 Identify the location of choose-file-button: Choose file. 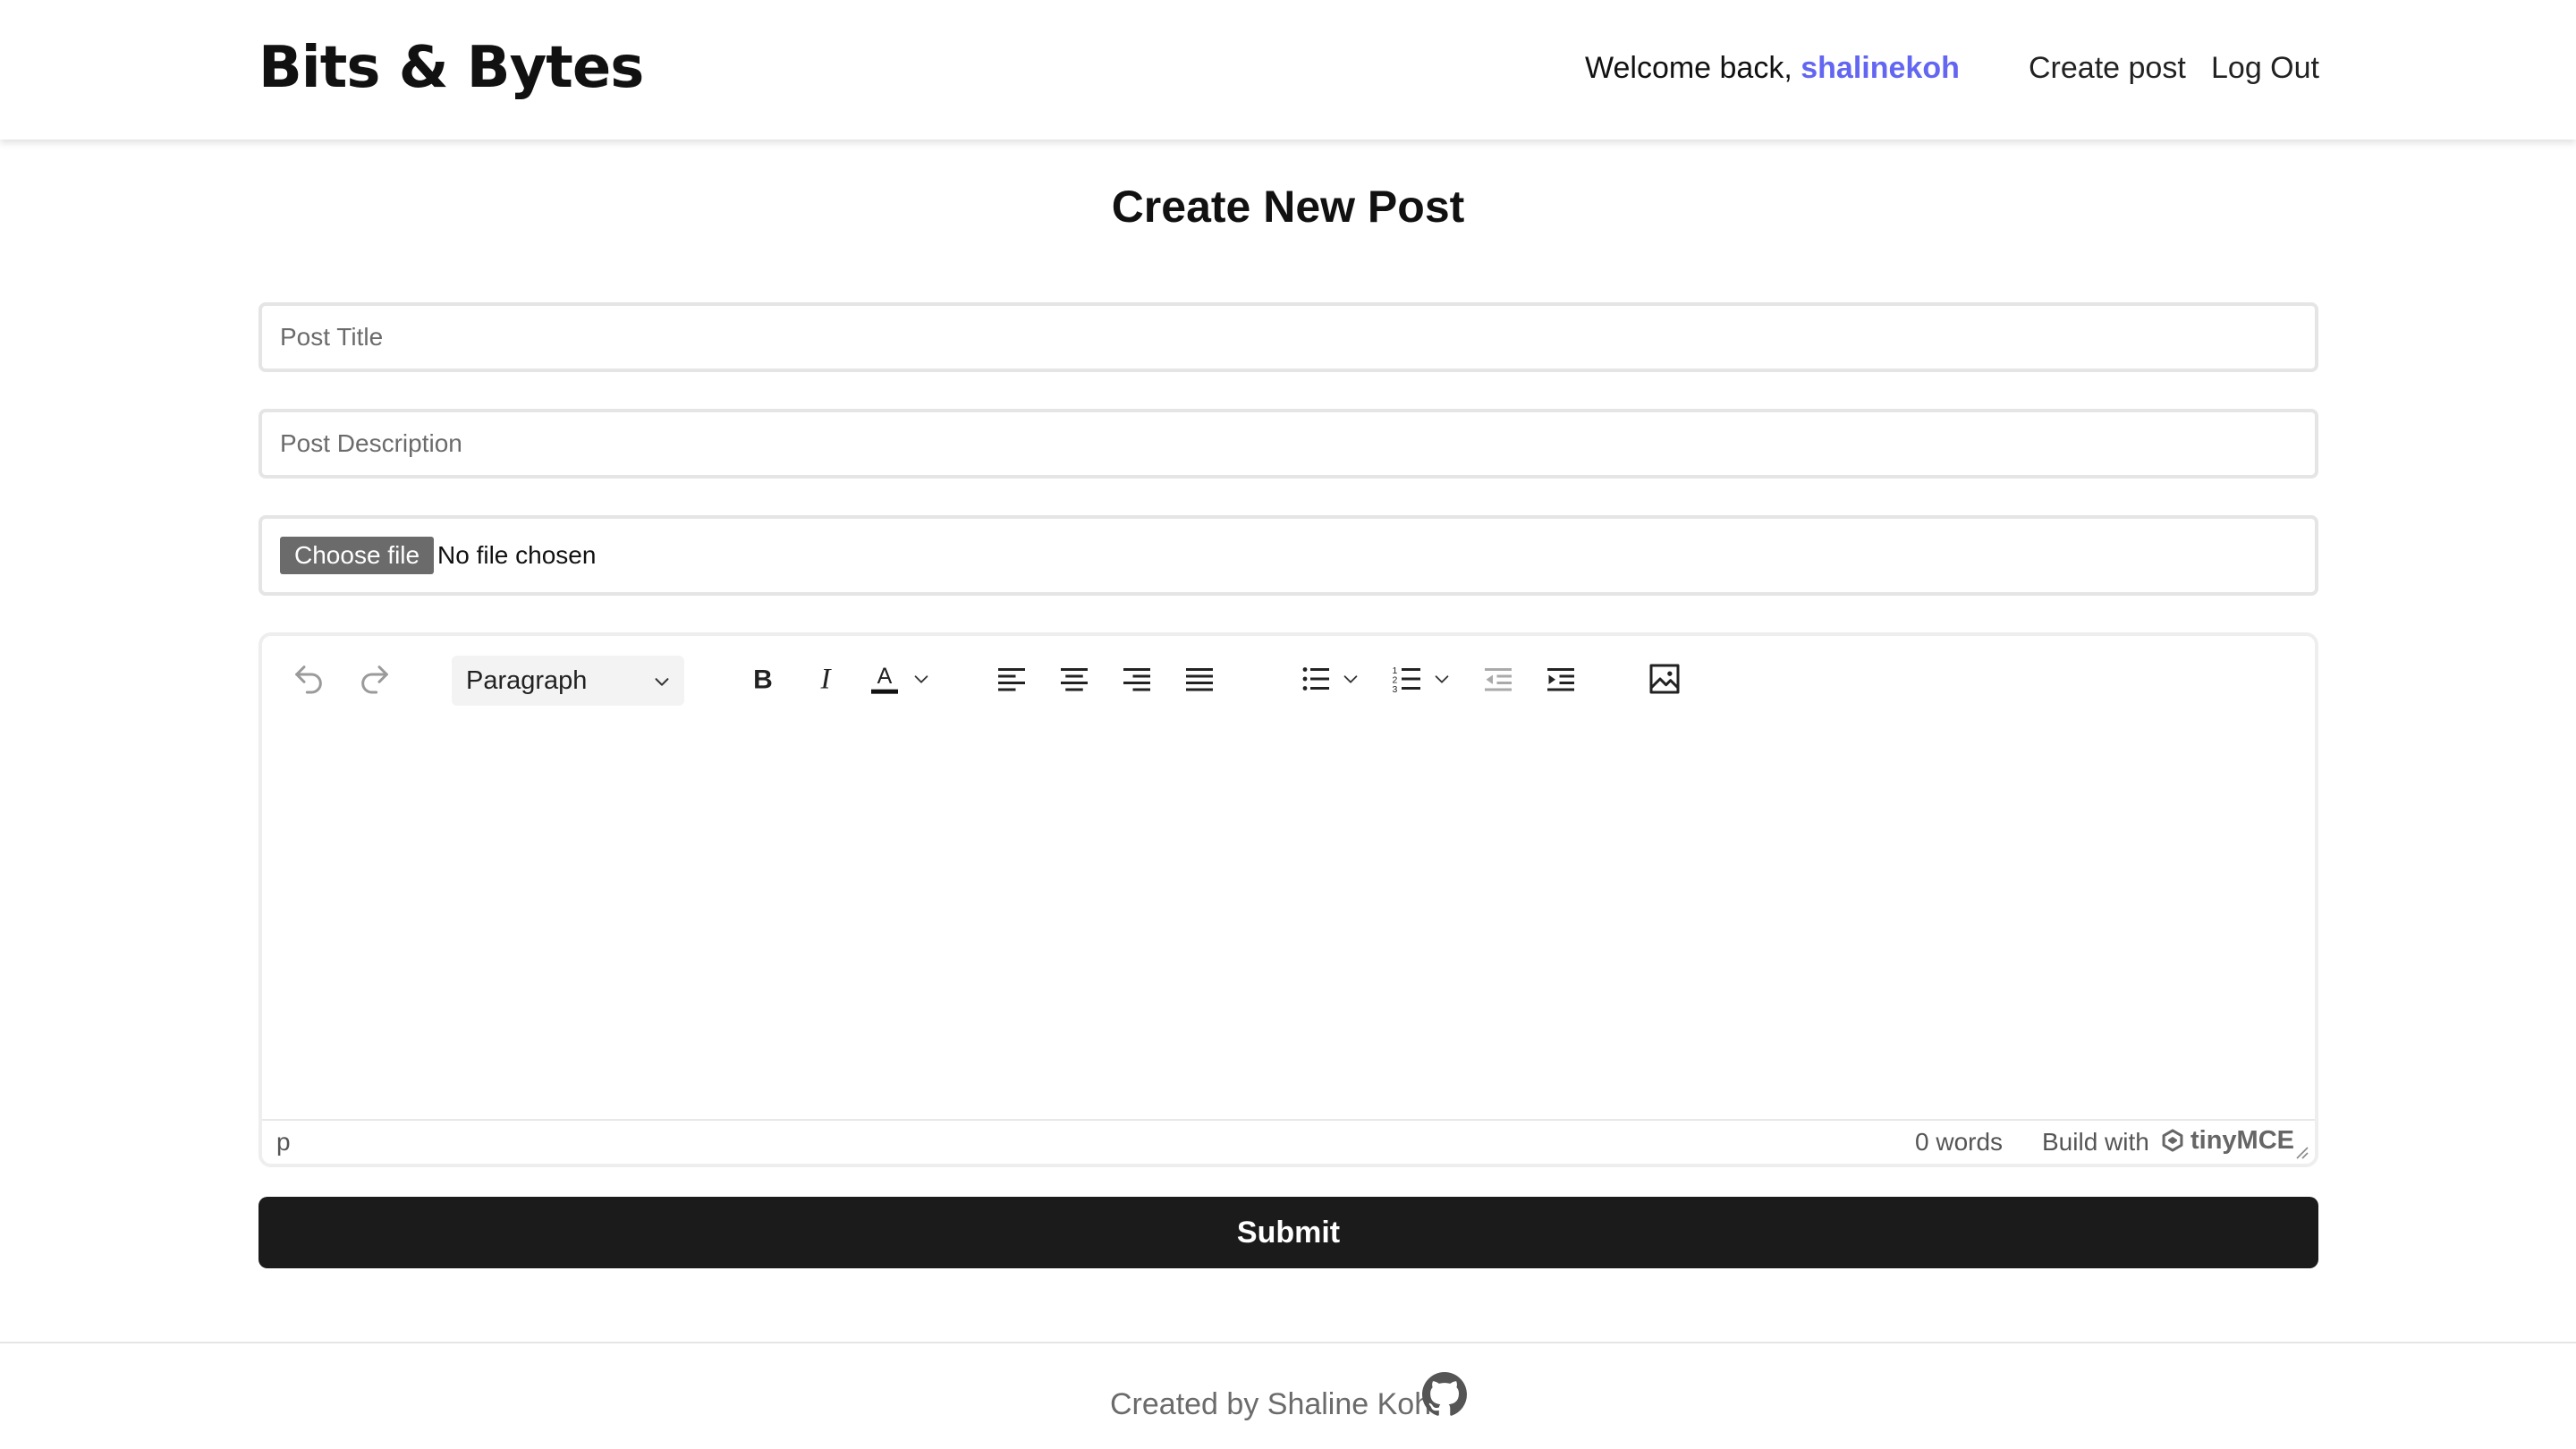
(357, 555).